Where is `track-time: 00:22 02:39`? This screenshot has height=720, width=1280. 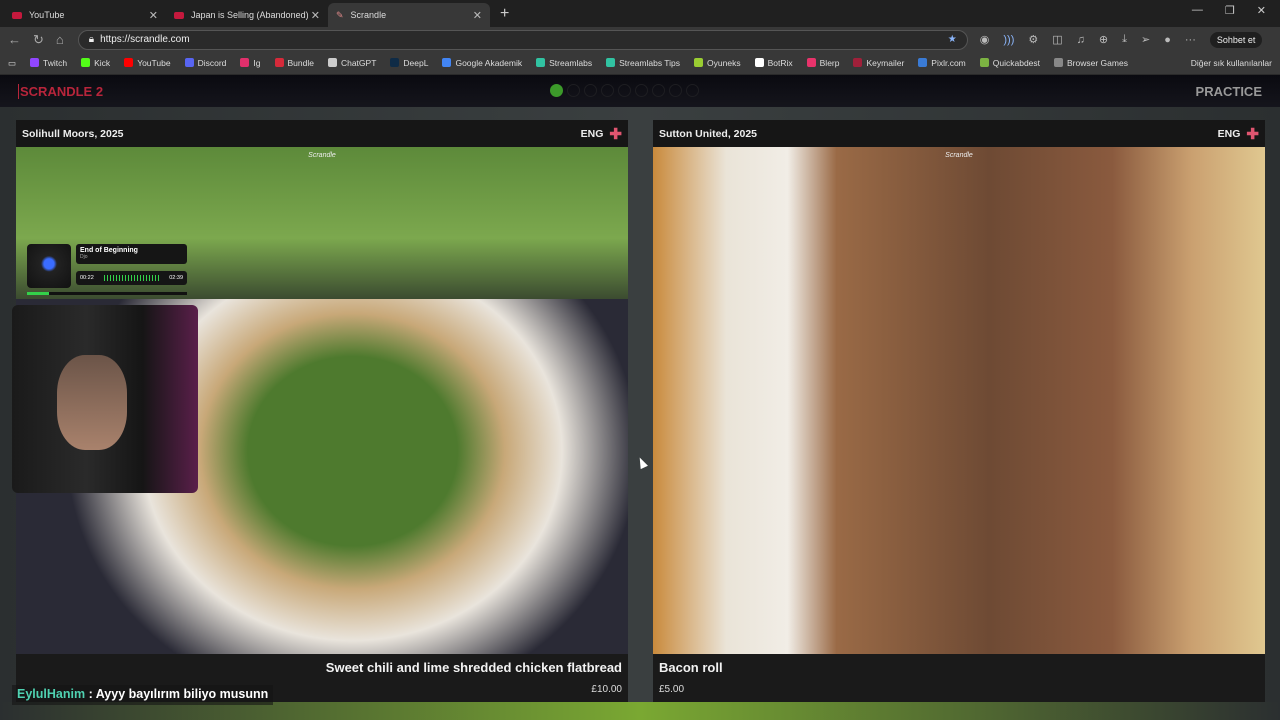 track-time: 00:22 02:39 is located at coordinates (131, 278).